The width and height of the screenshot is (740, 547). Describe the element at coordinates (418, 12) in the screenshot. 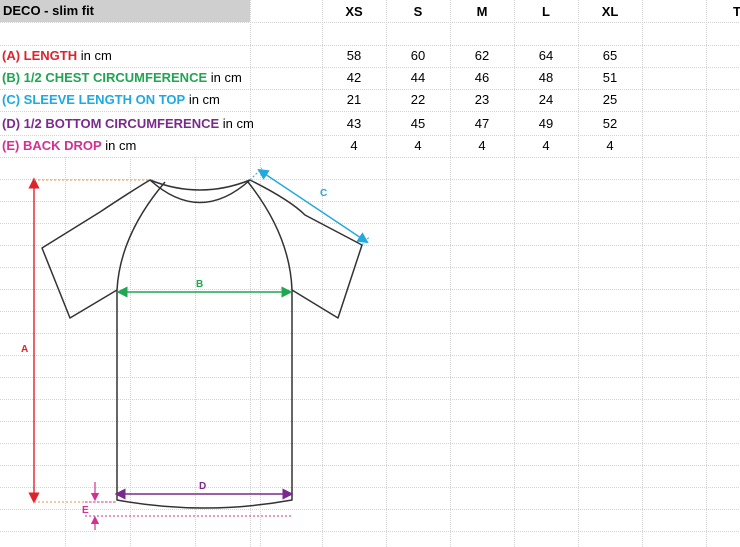

I see `size-header-s: S` at that location.